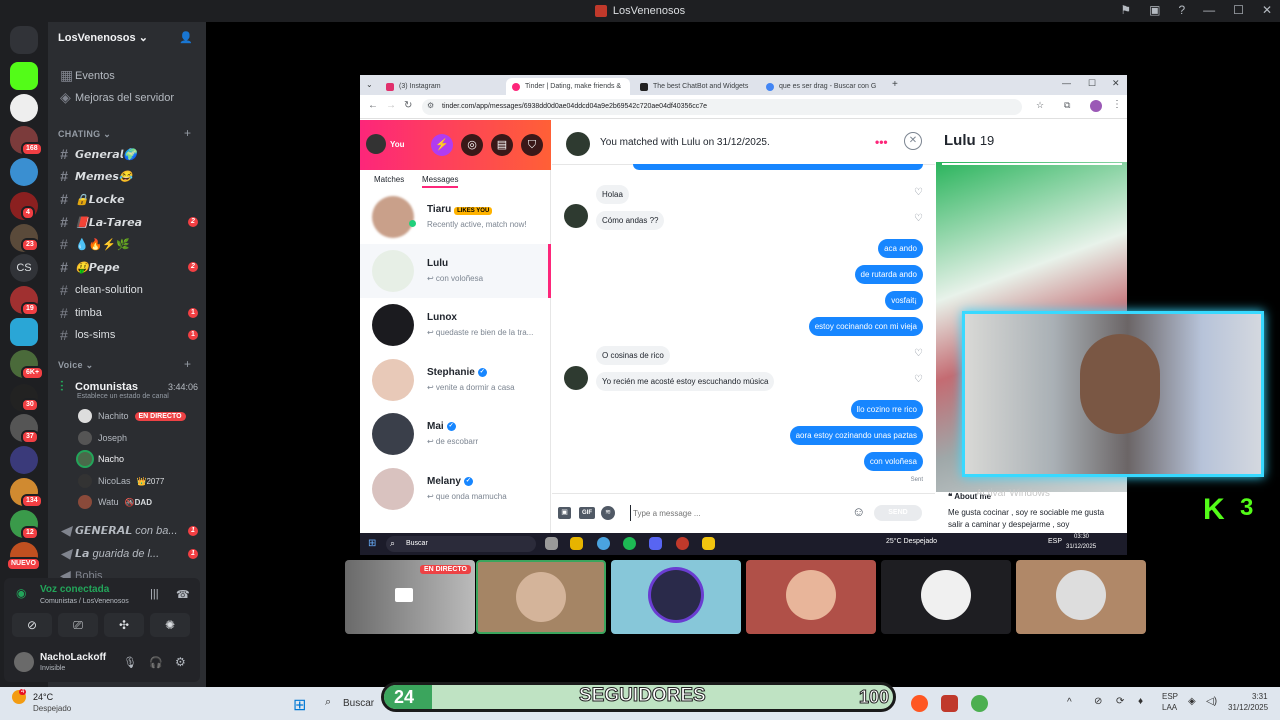  What do you see at coordinates (608, 513) in the screenshot?
I see `spotify-icon: ≋` at bounding box center [608, 513].